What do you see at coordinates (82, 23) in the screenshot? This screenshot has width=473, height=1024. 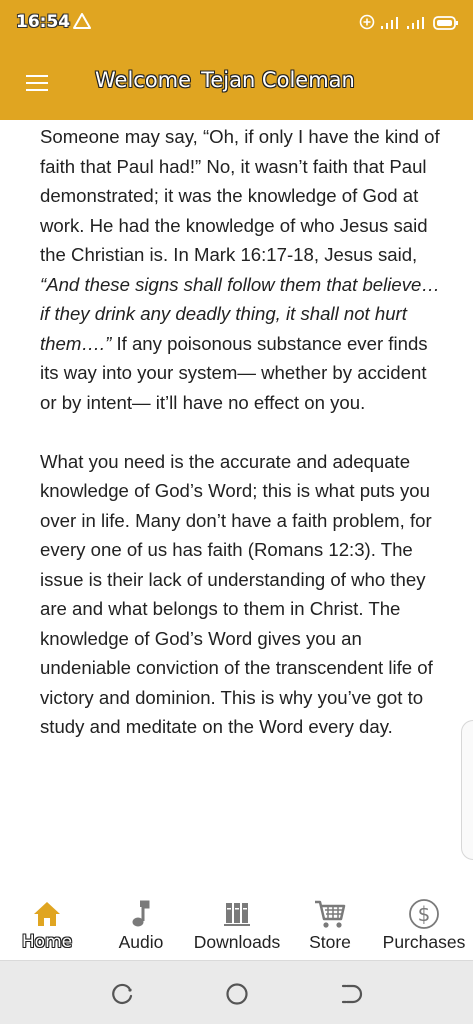 I see `warning-icon` at bounding box center [82, 23].